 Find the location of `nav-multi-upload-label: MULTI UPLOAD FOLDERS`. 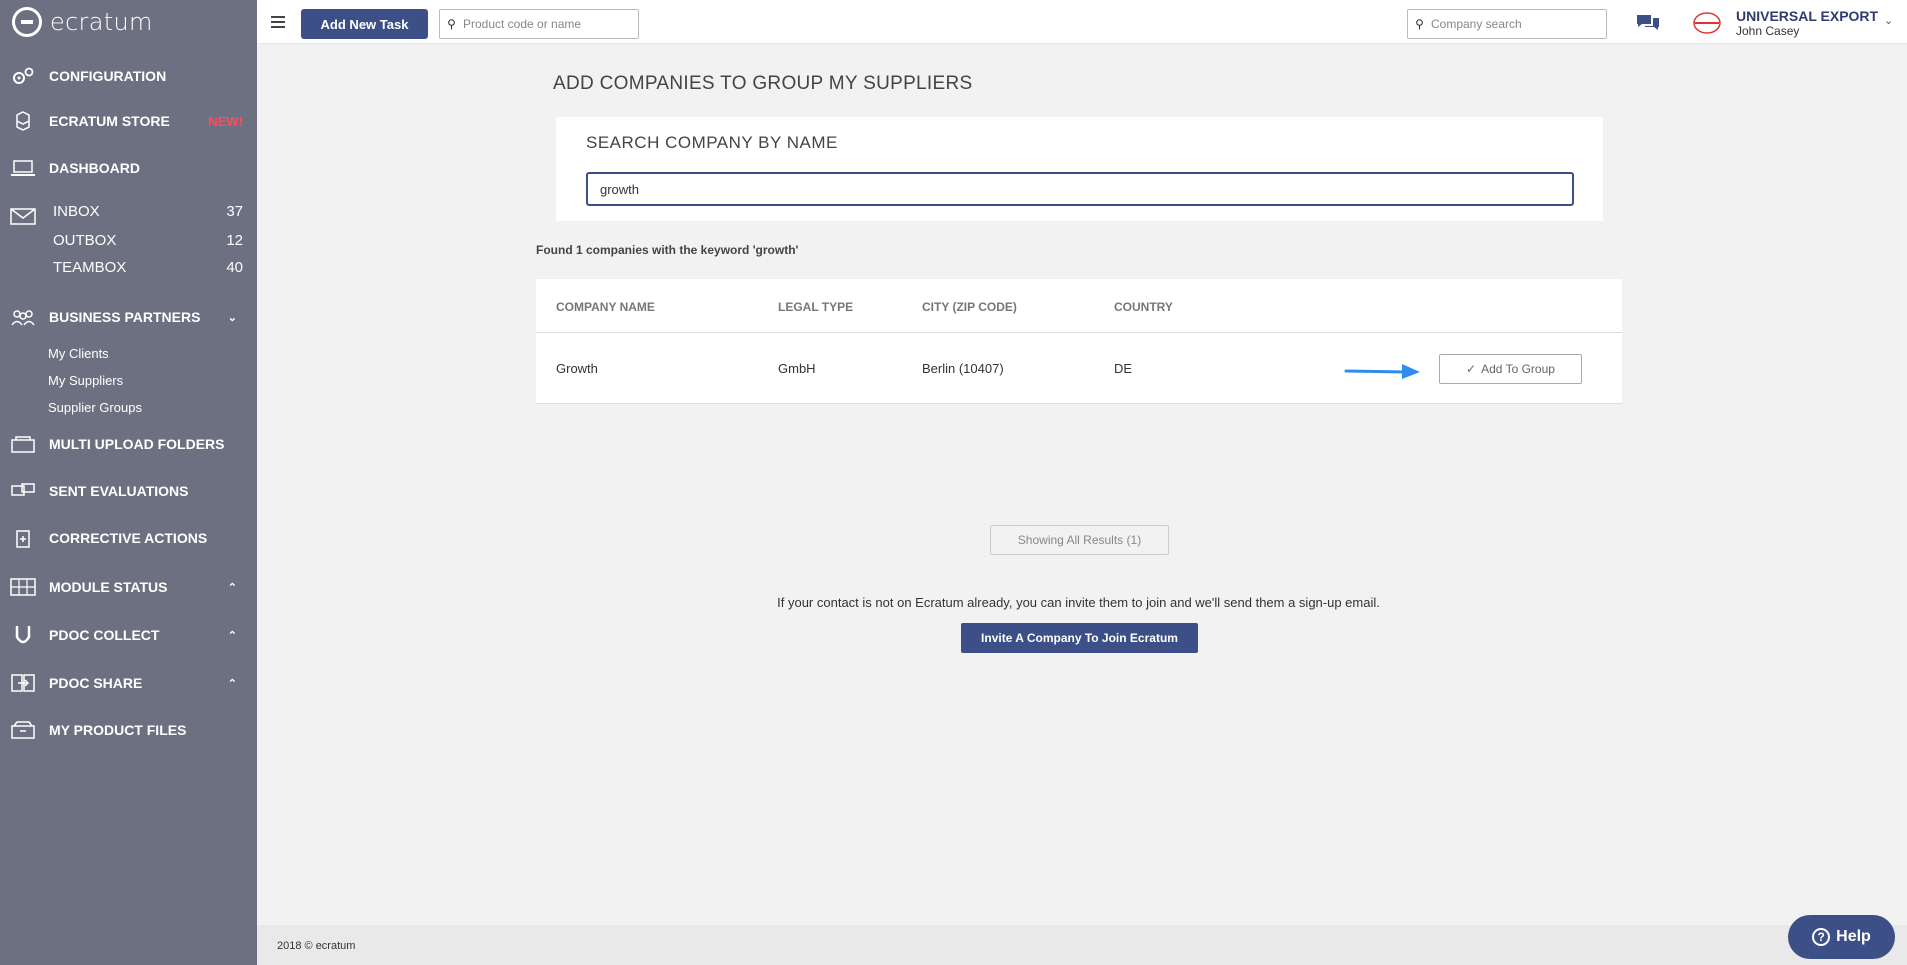

nav-multi-upload-label: MULTI UPLOAD FOLDERS is located at coordinates (137, 444).